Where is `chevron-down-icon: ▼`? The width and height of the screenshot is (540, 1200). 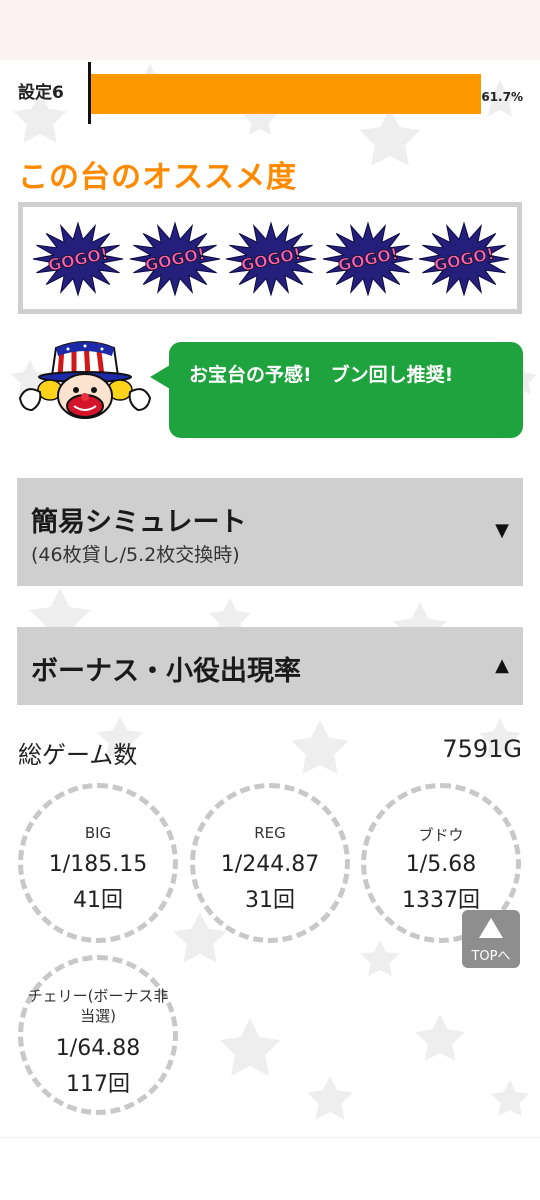
chevron-down-icon: ▼ is located at coordinates (502, 530).